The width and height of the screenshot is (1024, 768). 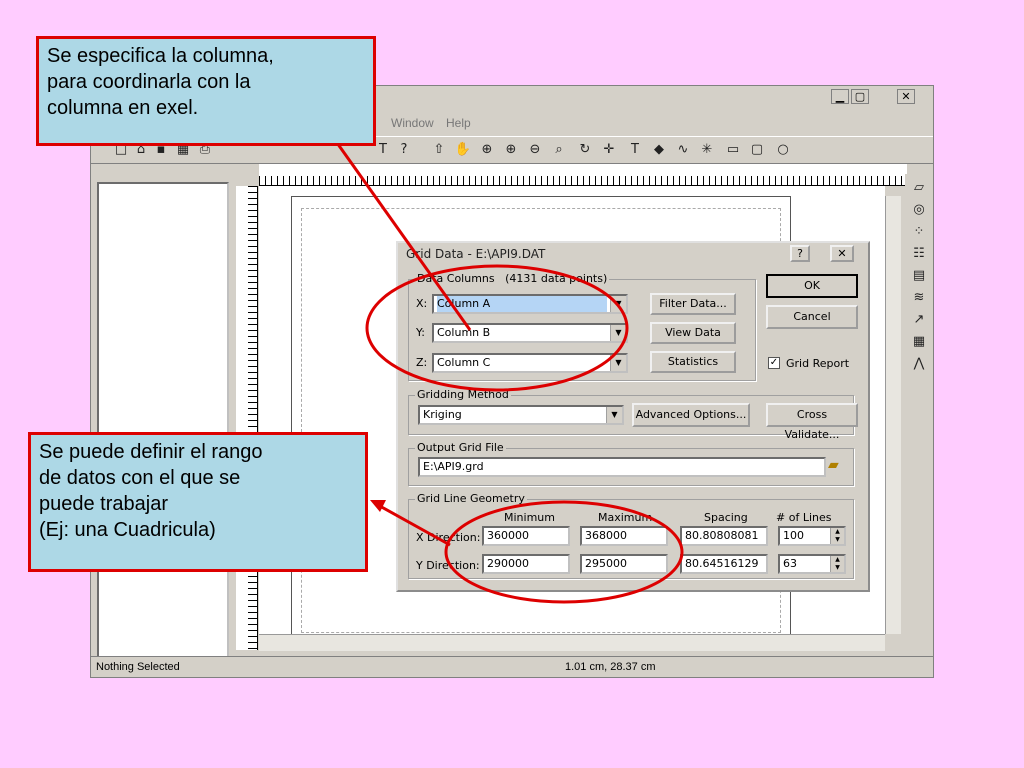 I want to click on minimize-button: ▁, so click(x=840, y=96).